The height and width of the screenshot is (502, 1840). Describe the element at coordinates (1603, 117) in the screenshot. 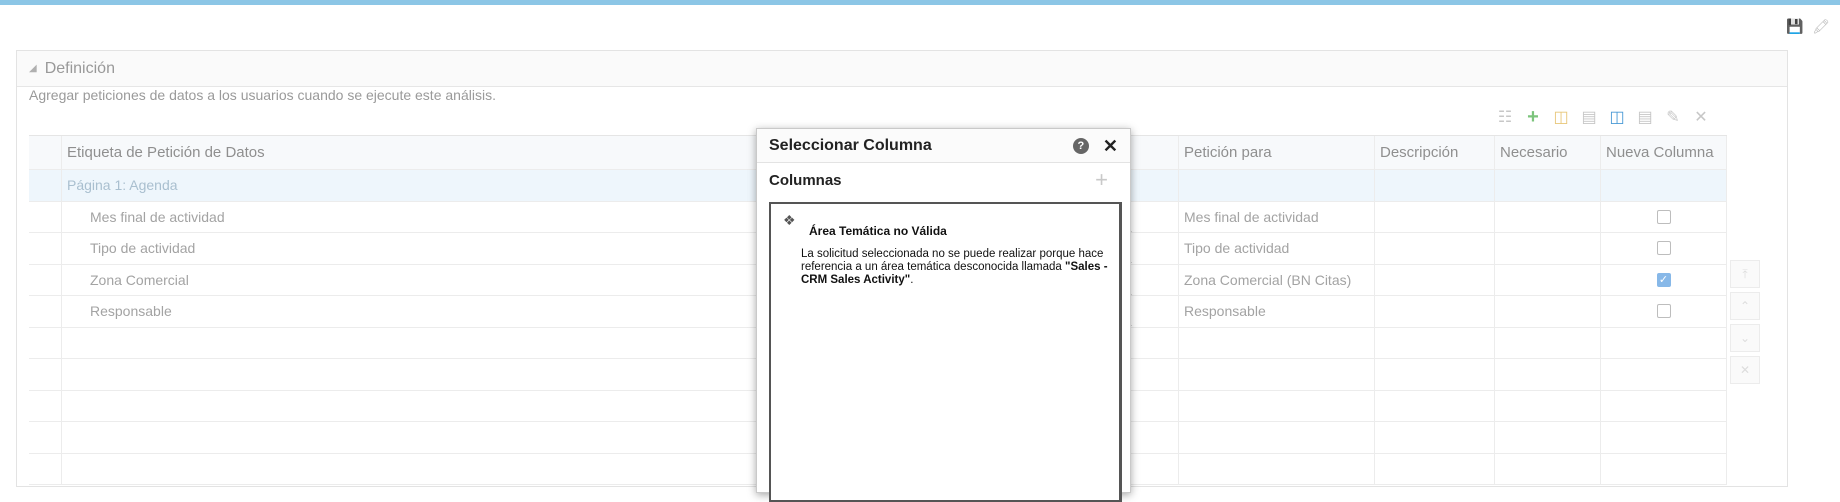

I see `grid-toolbar: ☷ + ◫ ▤ ◫ ▤ ✎ ✕` at that location.